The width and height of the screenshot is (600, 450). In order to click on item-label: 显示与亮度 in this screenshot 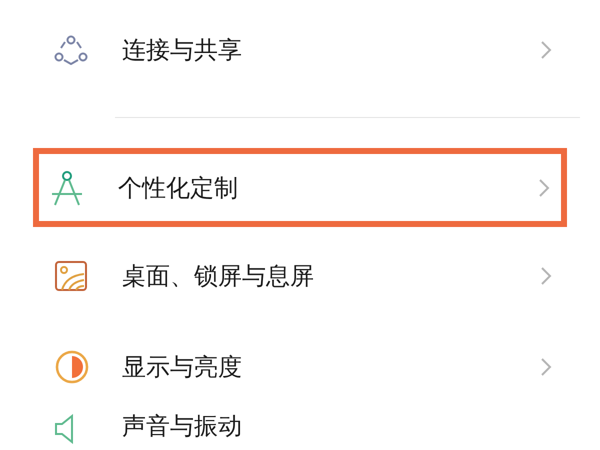, I will do `click(182, 367)`.